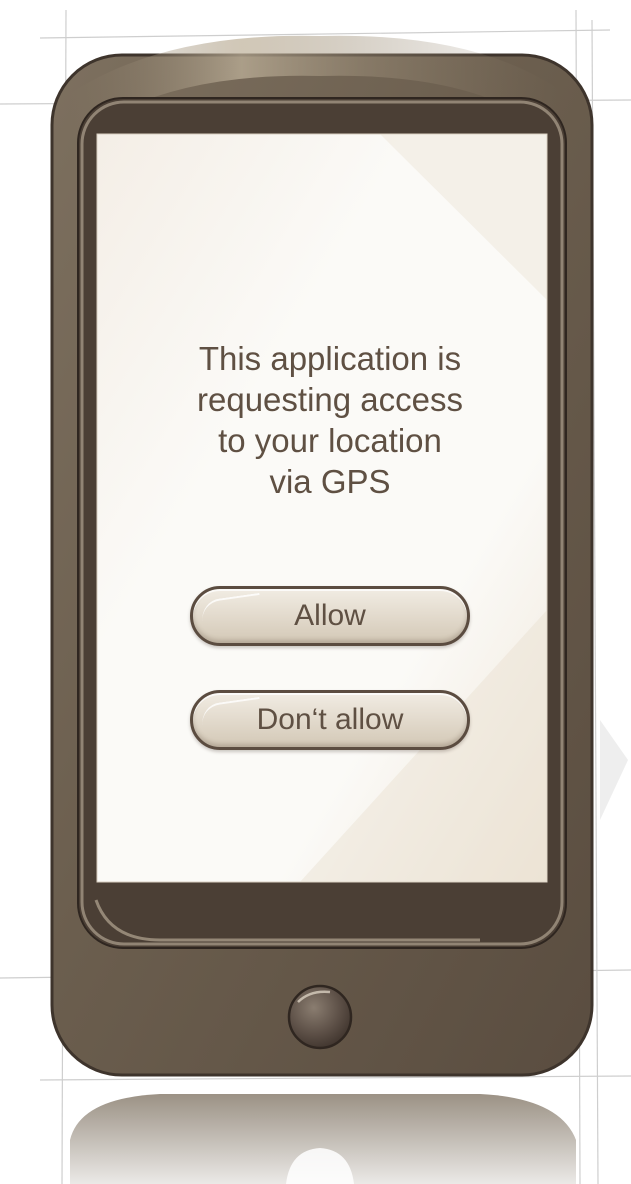  What do you see at coordinates (330, 481) in the screenshot?
I see `message-line-4: via GPS` at bounding box center [330, 481].